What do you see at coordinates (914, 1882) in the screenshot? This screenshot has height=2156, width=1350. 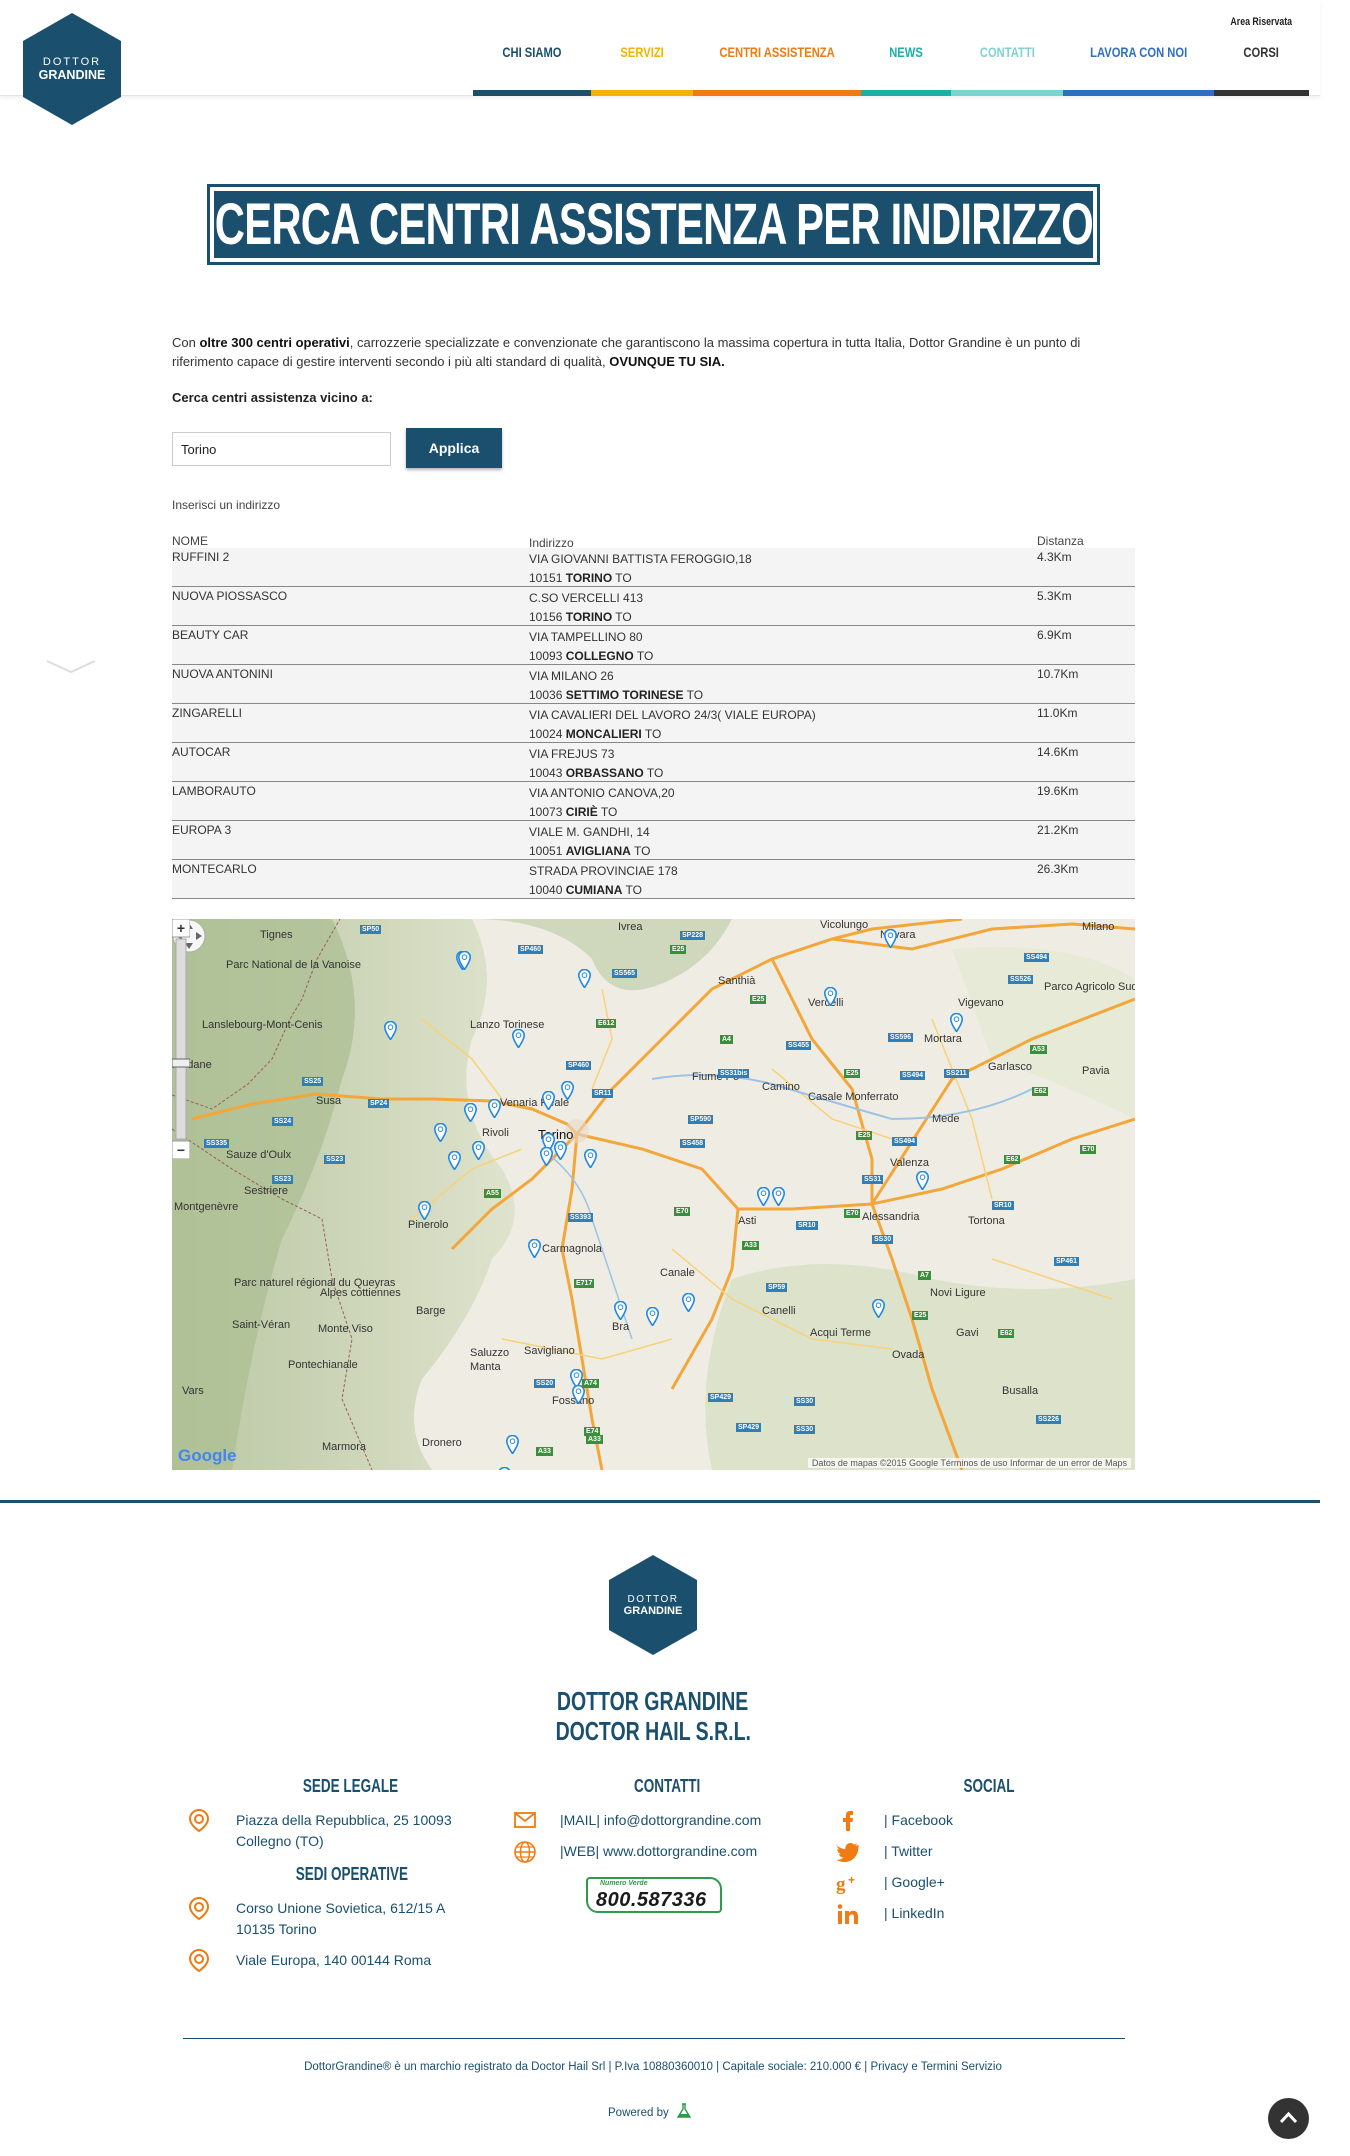 I see `google-plus-link: | Google+` at bounding box center [914, 1882].